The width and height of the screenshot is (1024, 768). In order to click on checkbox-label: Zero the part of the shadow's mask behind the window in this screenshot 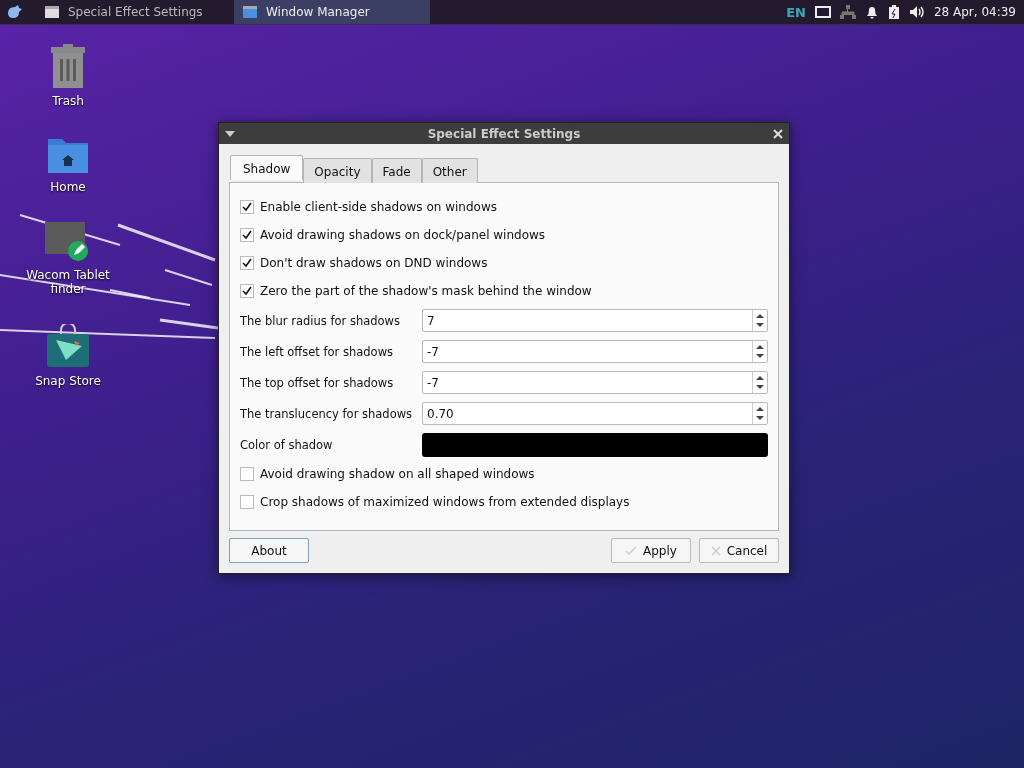, I will do `click(426, 291)`.